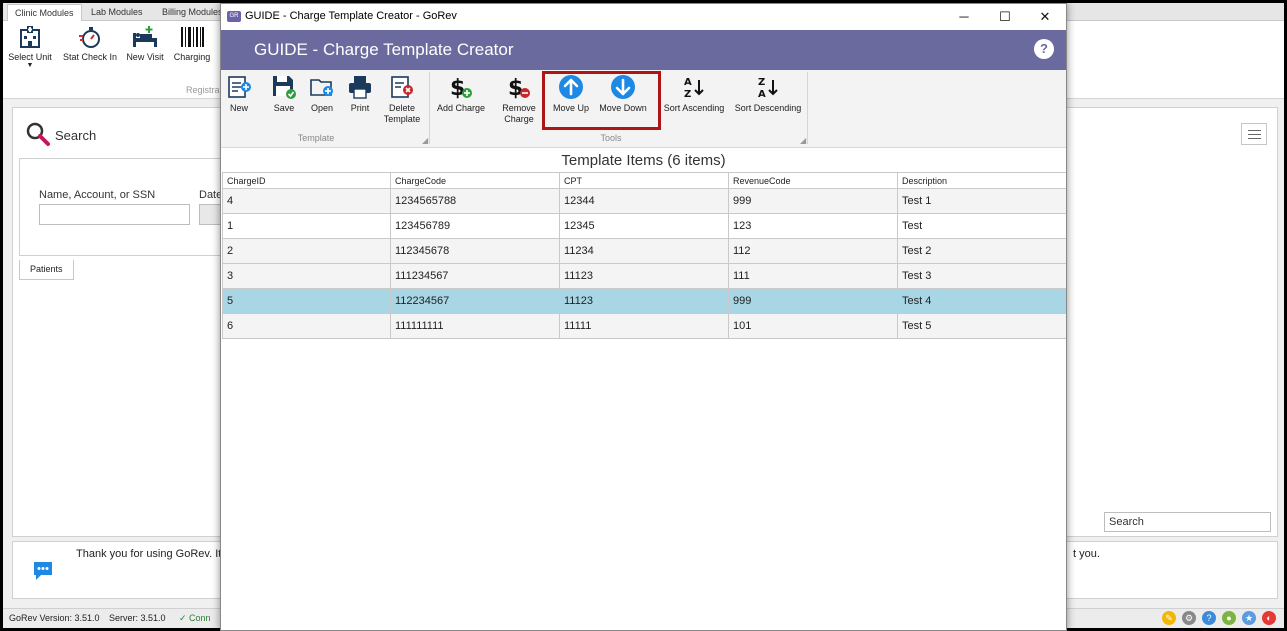 The height and width of the screenshot is (631, 1287). I want to click on open-folder-icon, so click(321, 87).